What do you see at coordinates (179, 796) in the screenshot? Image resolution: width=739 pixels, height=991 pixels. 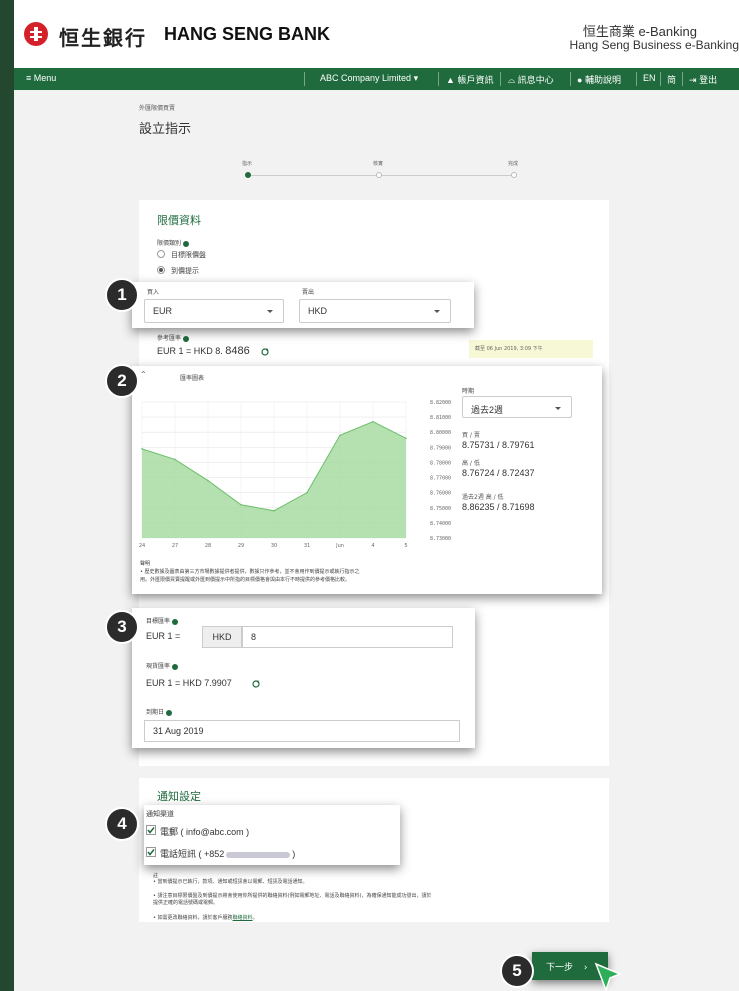 I see `section-title-notification: 通知設定` at bounding box center [179, 796].